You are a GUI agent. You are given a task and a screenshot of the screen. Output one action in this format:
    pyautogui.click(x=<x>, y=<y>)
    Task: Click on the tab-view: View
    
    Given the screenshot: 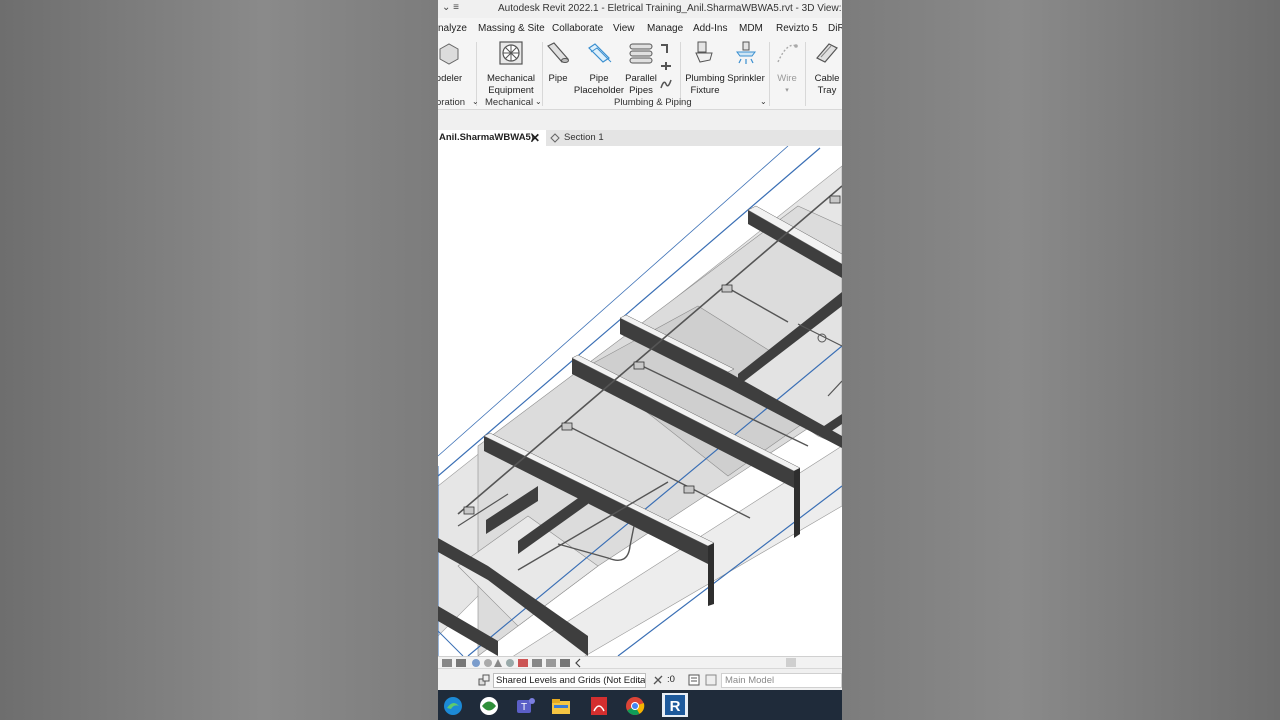 What is the action you would take?
    pyautogui.click(x=624, y=28)
    